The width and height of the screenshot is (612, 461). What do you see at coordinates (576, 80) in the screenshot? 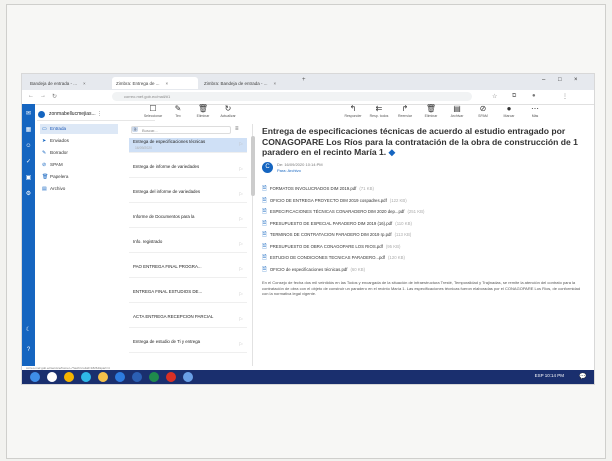
I see `close-window-button: ×` at bounding box center [576, 80].